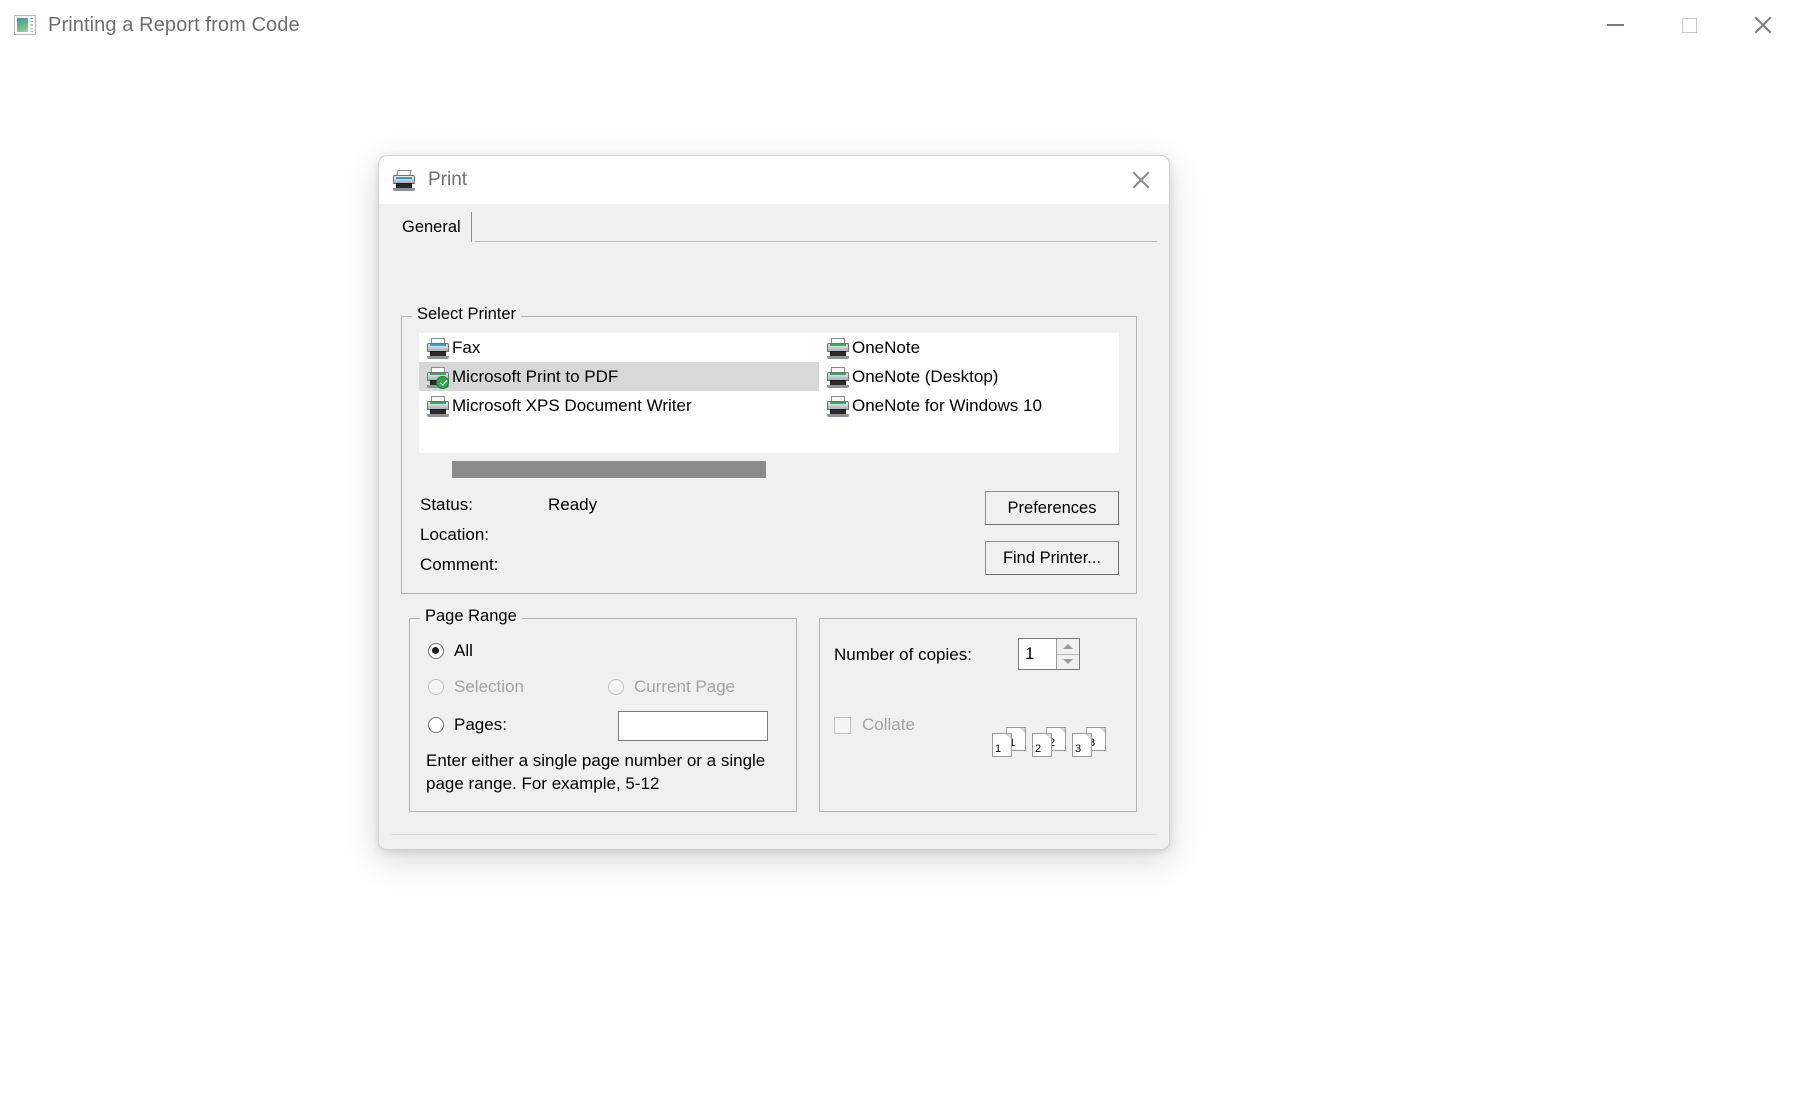 This screenshot has width=1800, height=1100. I want to click on radio-selection: Selection, so click(476, 687).